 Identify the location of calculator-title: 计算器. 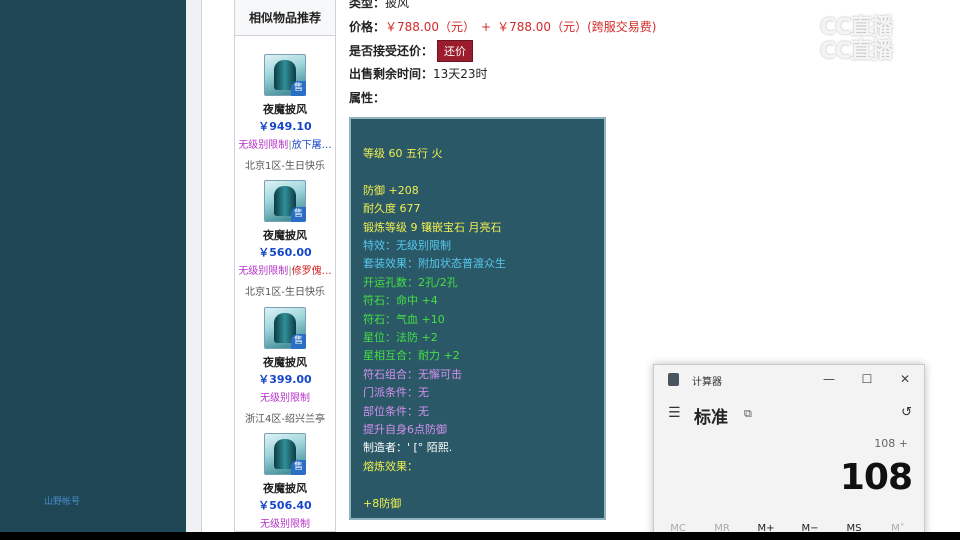
(707, 382).